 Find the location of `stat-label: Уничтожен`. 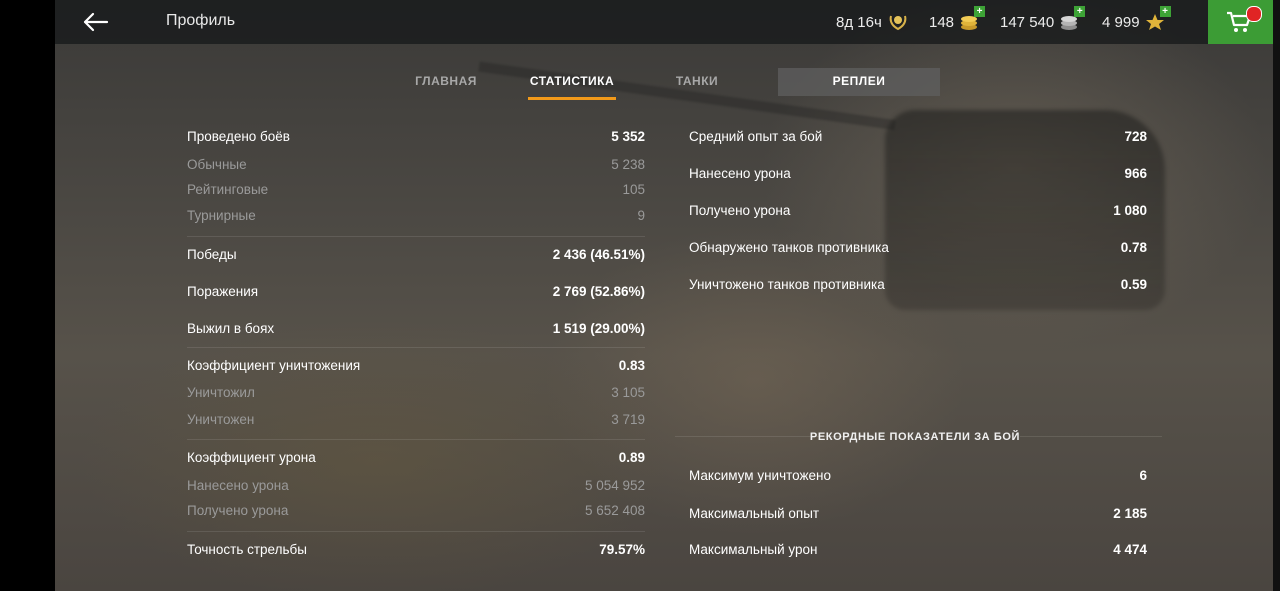

stat-label: Уничтожен is located at coordinates (221, 419).